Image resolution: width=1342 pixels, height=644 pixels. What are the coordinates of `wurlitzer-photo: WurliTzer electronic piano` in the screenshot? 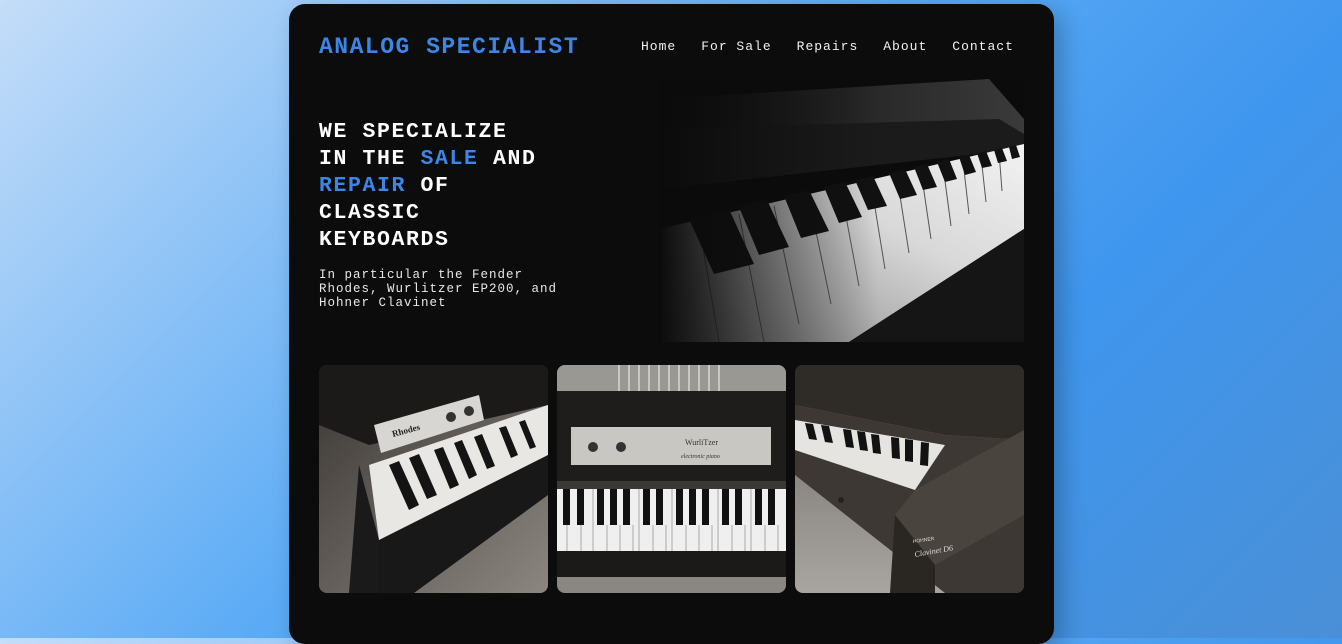 It's located at (671, 479).